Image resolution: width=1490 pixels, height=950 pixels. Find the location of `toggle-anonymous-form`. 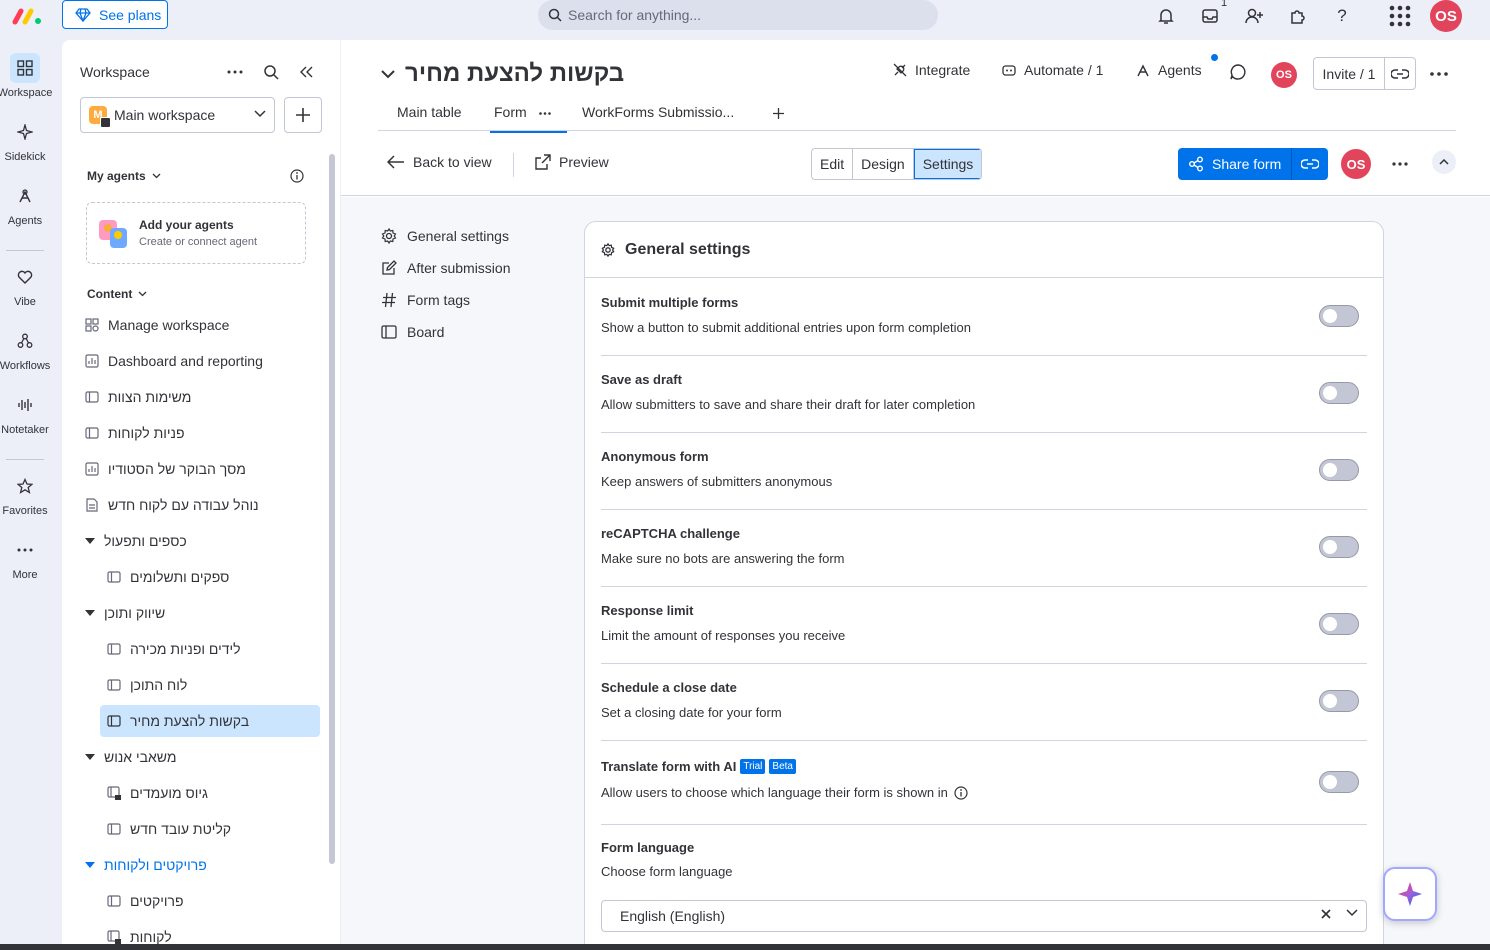

toggle-anonymous-form is located at coordinates (1339, 470).